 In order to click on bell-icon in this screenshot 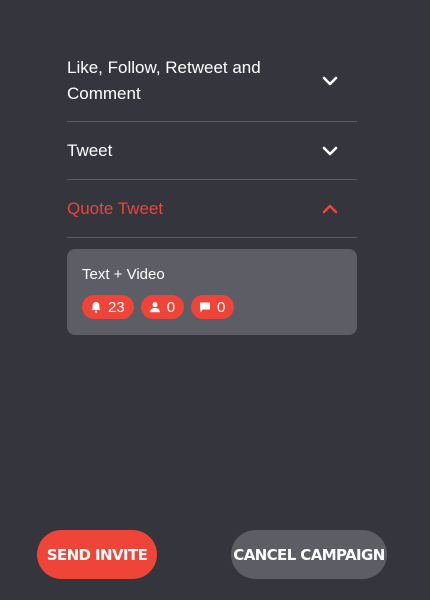, I will do `click(96, 307)`.